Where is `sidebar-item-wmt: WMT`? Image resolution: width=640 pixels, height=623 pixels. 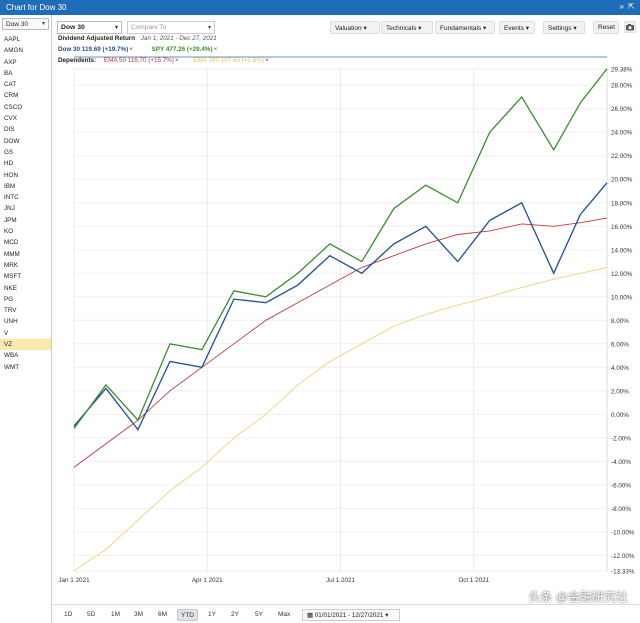 sidebar-item-wmt: WMT is located at coordinates (25, 367).